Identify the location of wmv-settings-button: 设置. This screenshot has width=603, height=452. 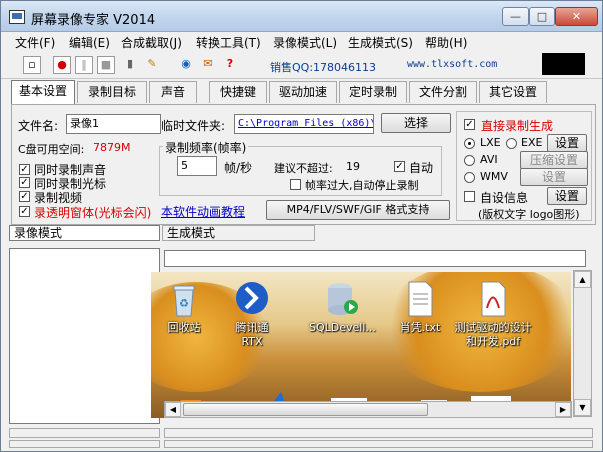
(554, 177).